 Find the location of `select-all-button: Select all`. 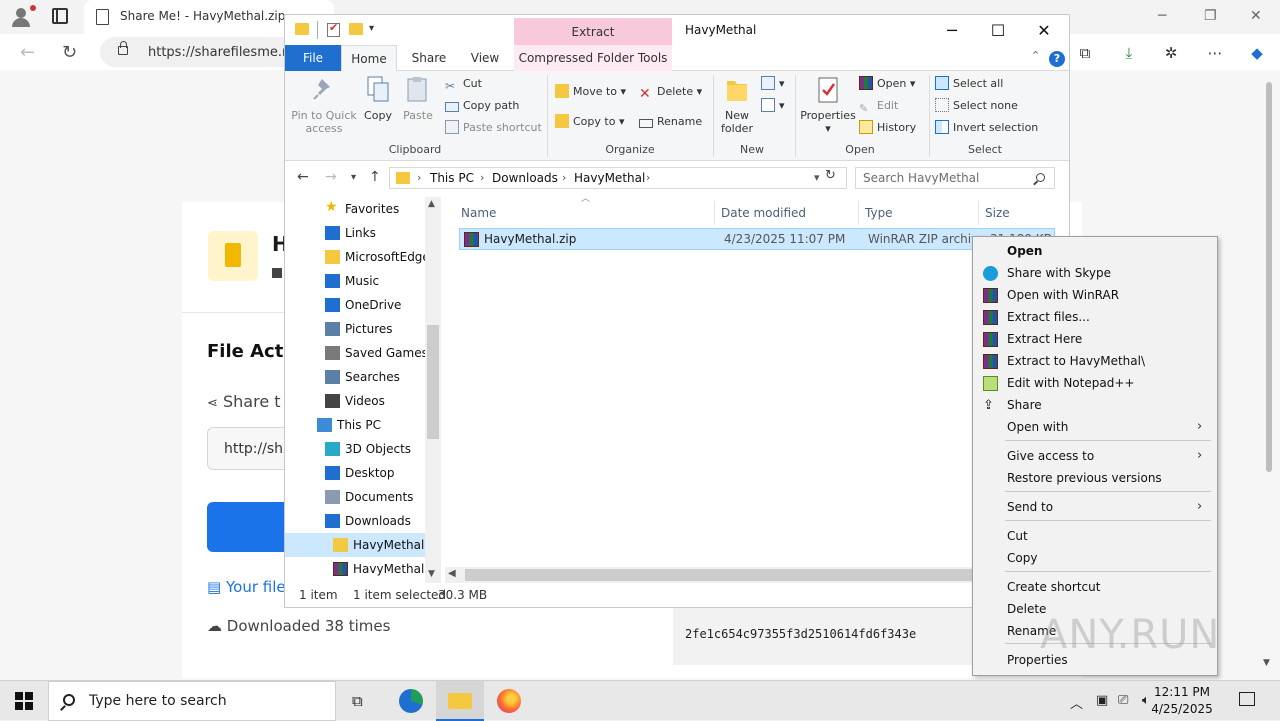

select-all-button: Select all is located at coordinates (969, 84).